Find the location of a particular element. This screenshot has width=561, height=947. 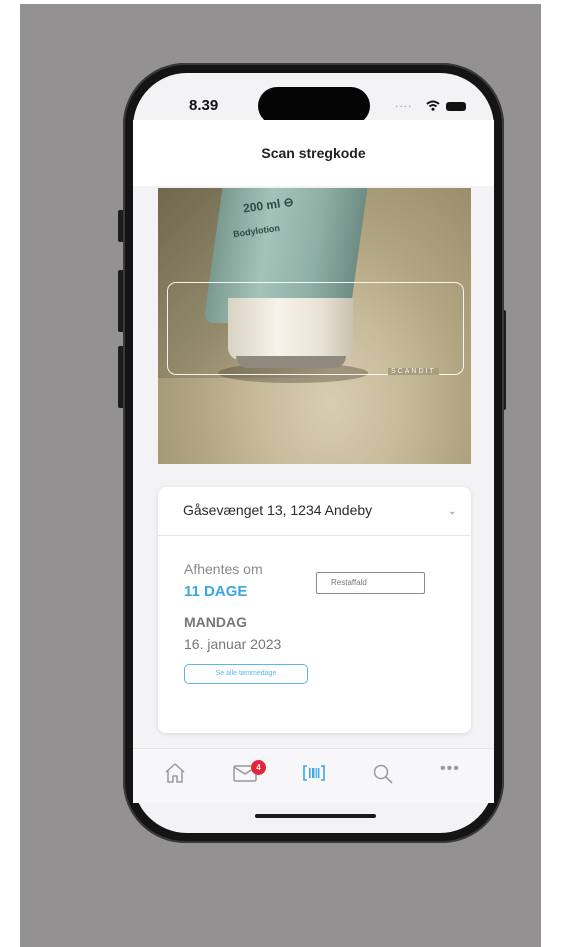

search-icon is located at coordinates (383, 774).